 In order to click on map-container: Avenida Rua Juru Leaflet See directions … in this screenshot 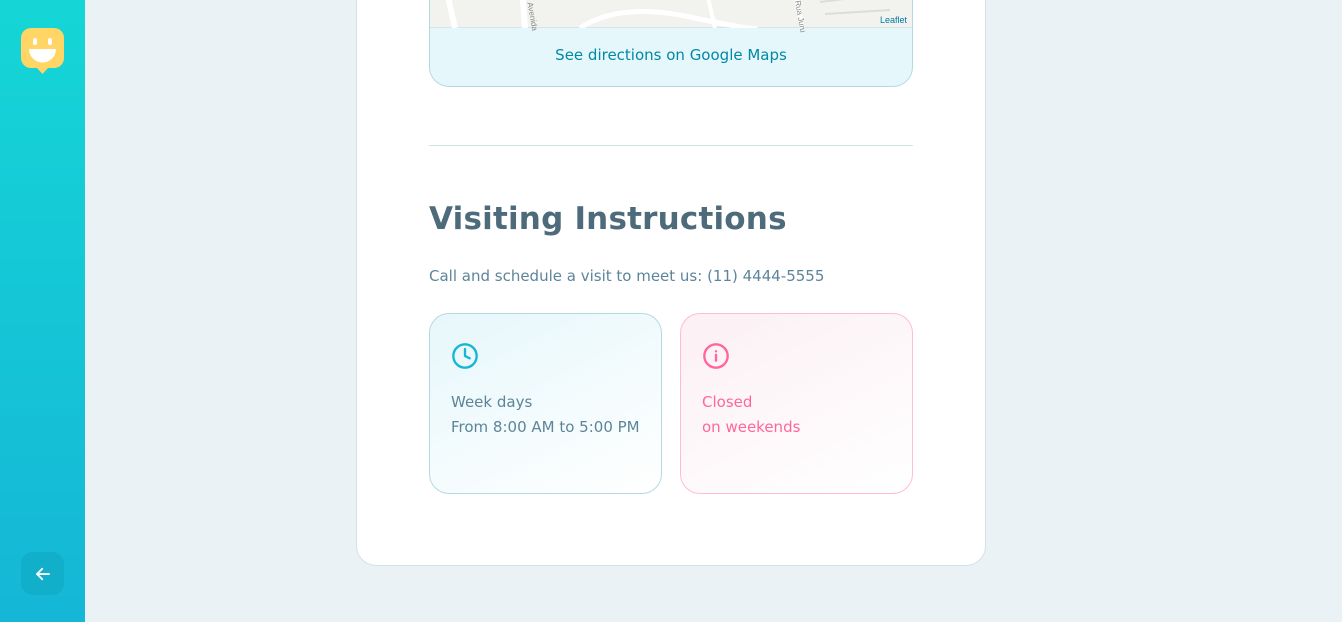, I will do `click(671, 43)`.